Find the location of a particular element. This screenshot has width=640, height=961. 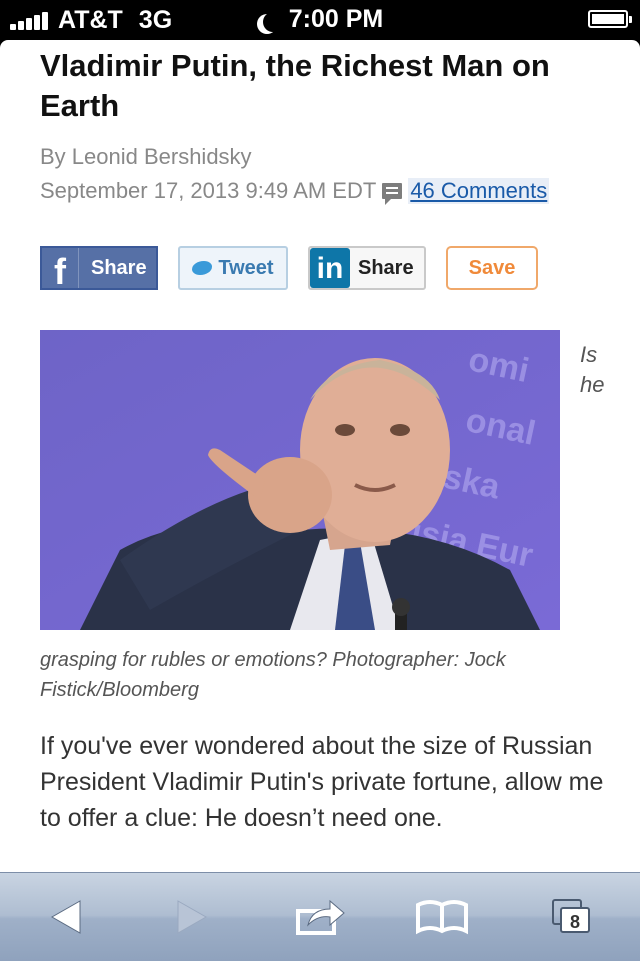

bookmarks-button is located at coordinates (442, 917).